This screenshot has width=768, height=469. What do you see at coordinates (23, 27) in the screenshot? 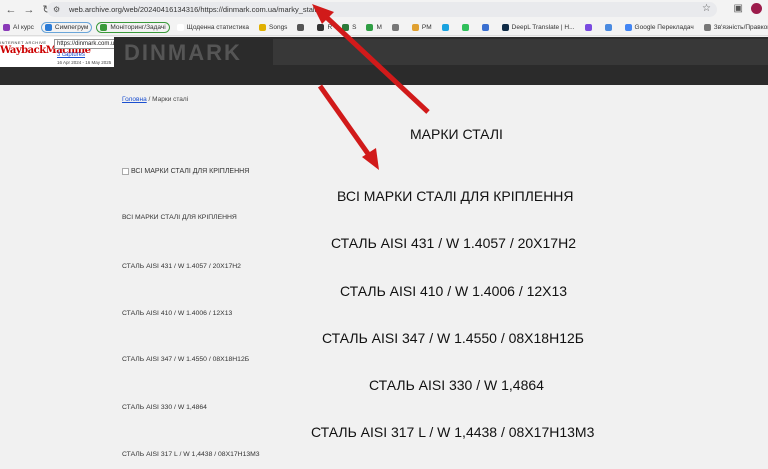
I see `bookmark-label: AI курс` at bounding box center [23, 27].